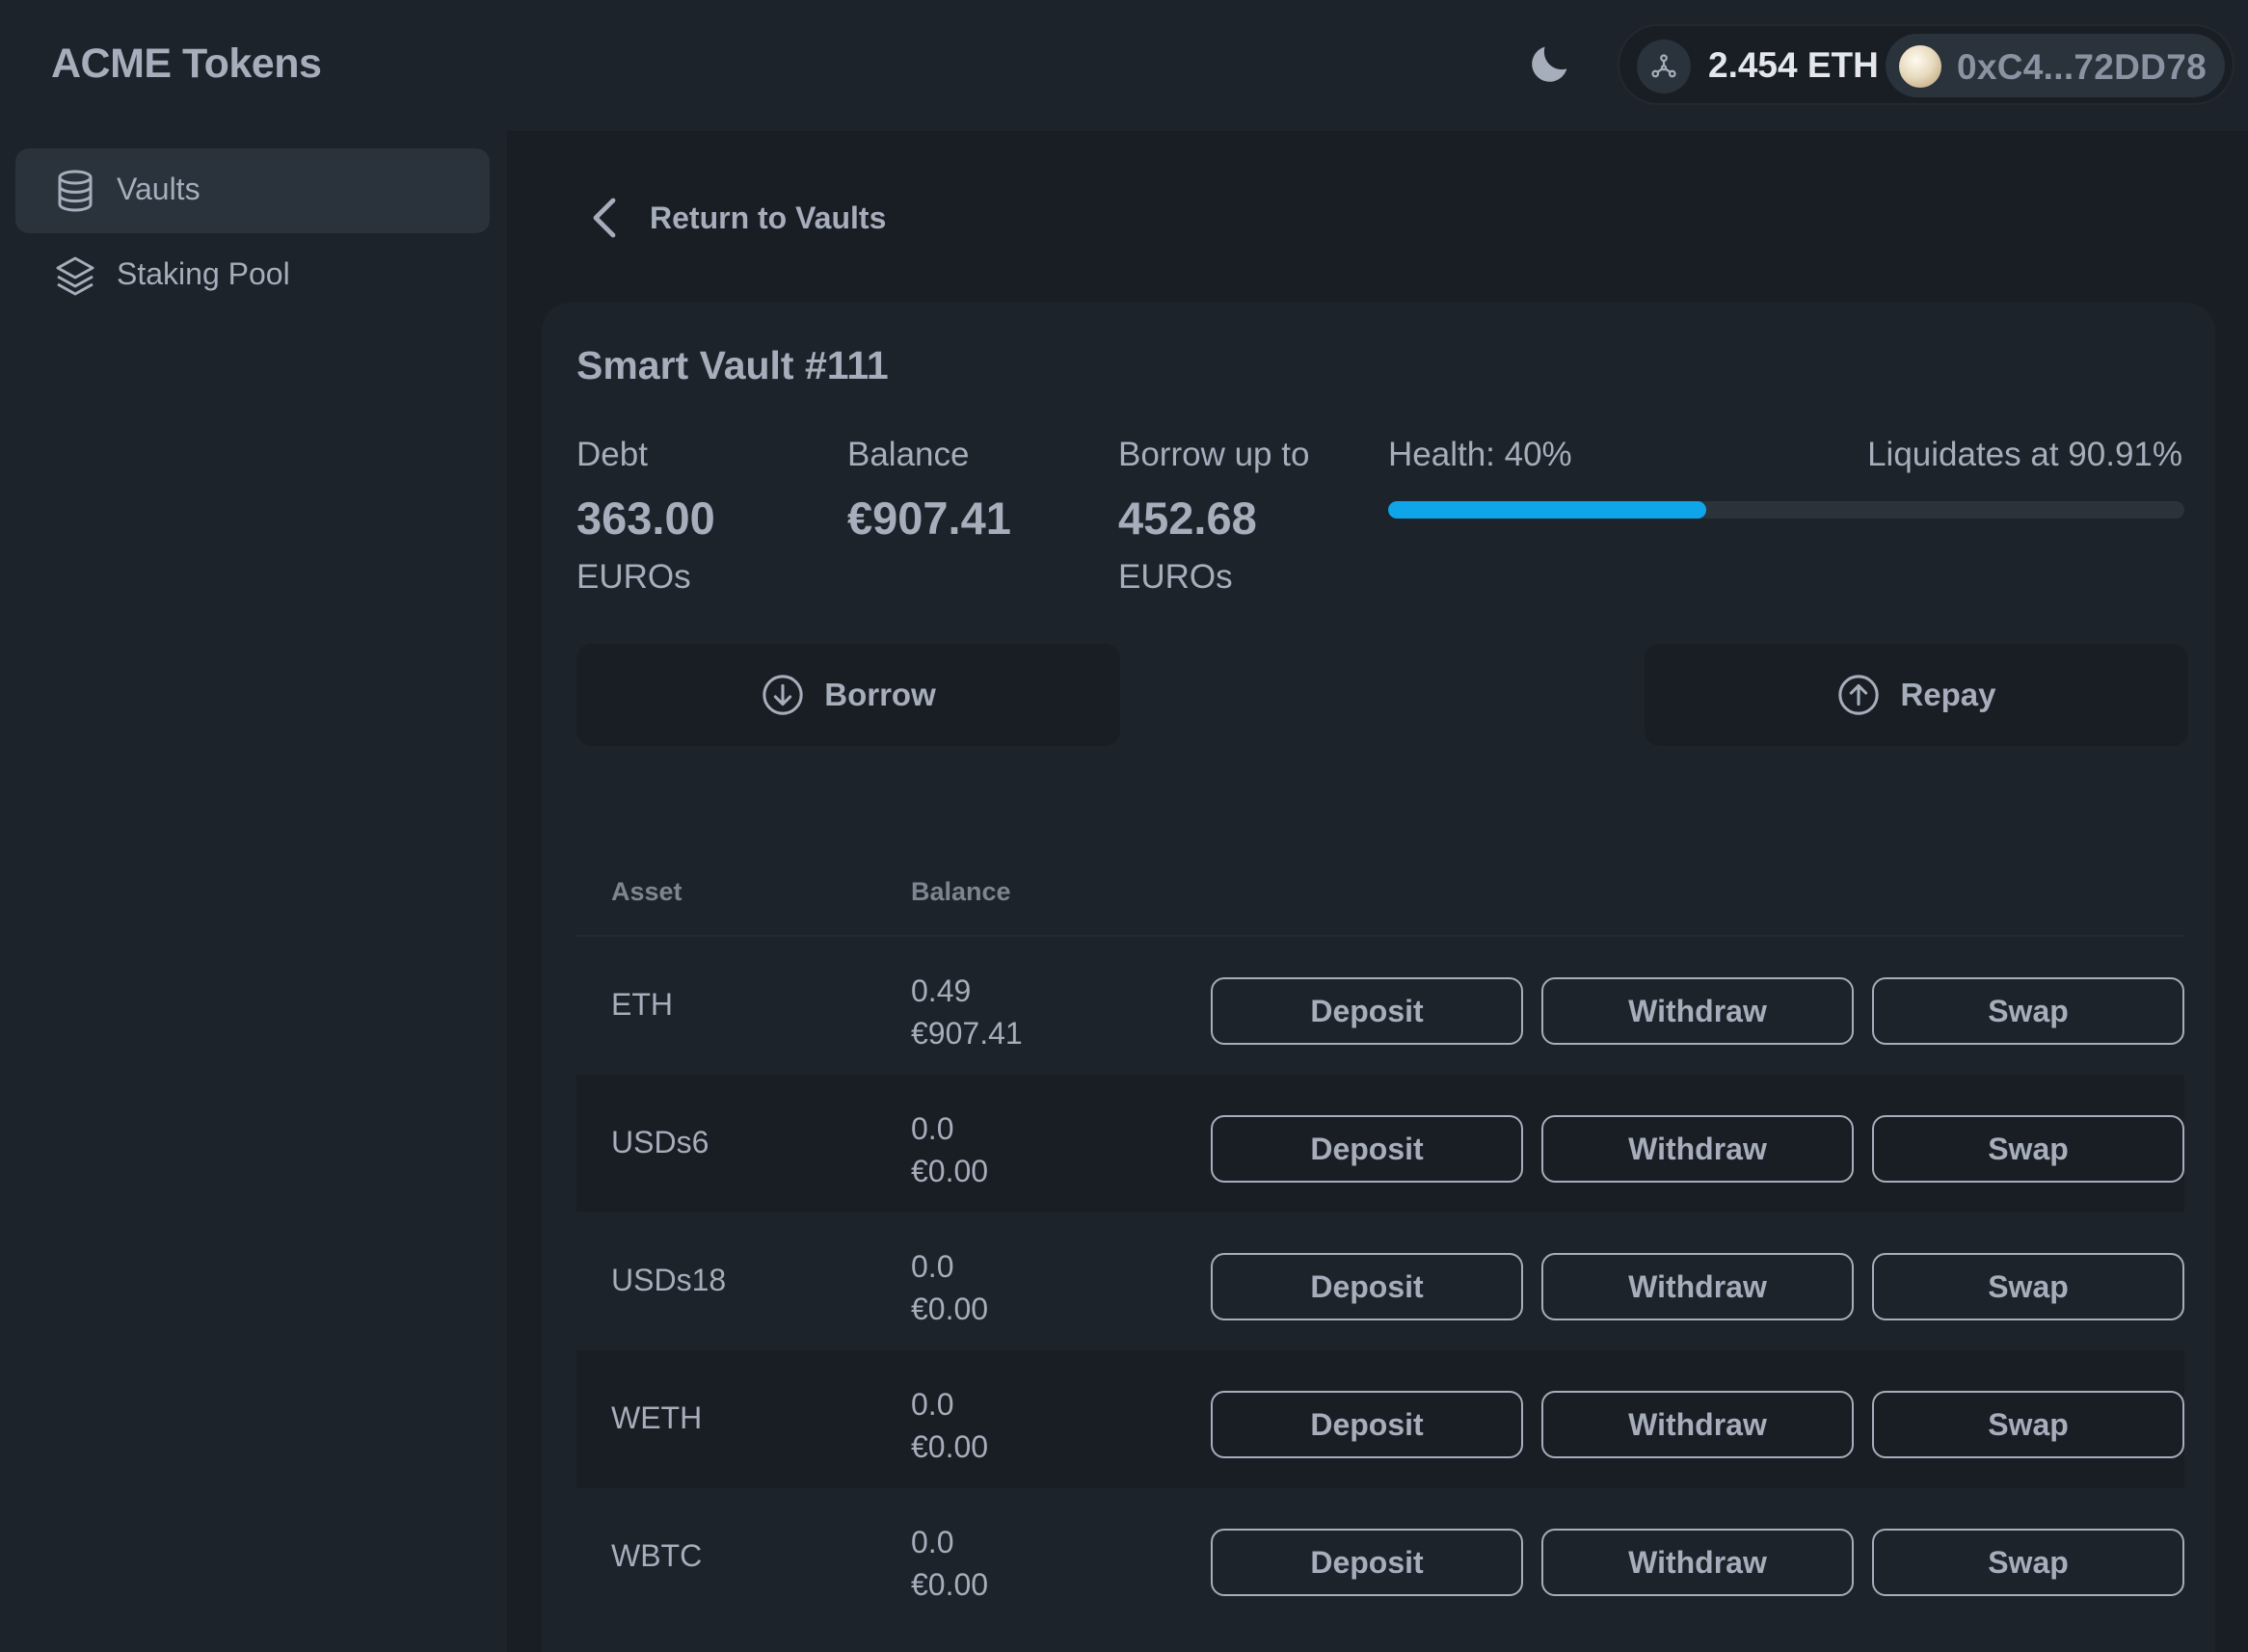 Image resolution: width=2248 pixels, height=1652 pixels. Describe the element at coordinates (967, 1034) in the screenshot. I see `asset-value: €907.41` at that location.